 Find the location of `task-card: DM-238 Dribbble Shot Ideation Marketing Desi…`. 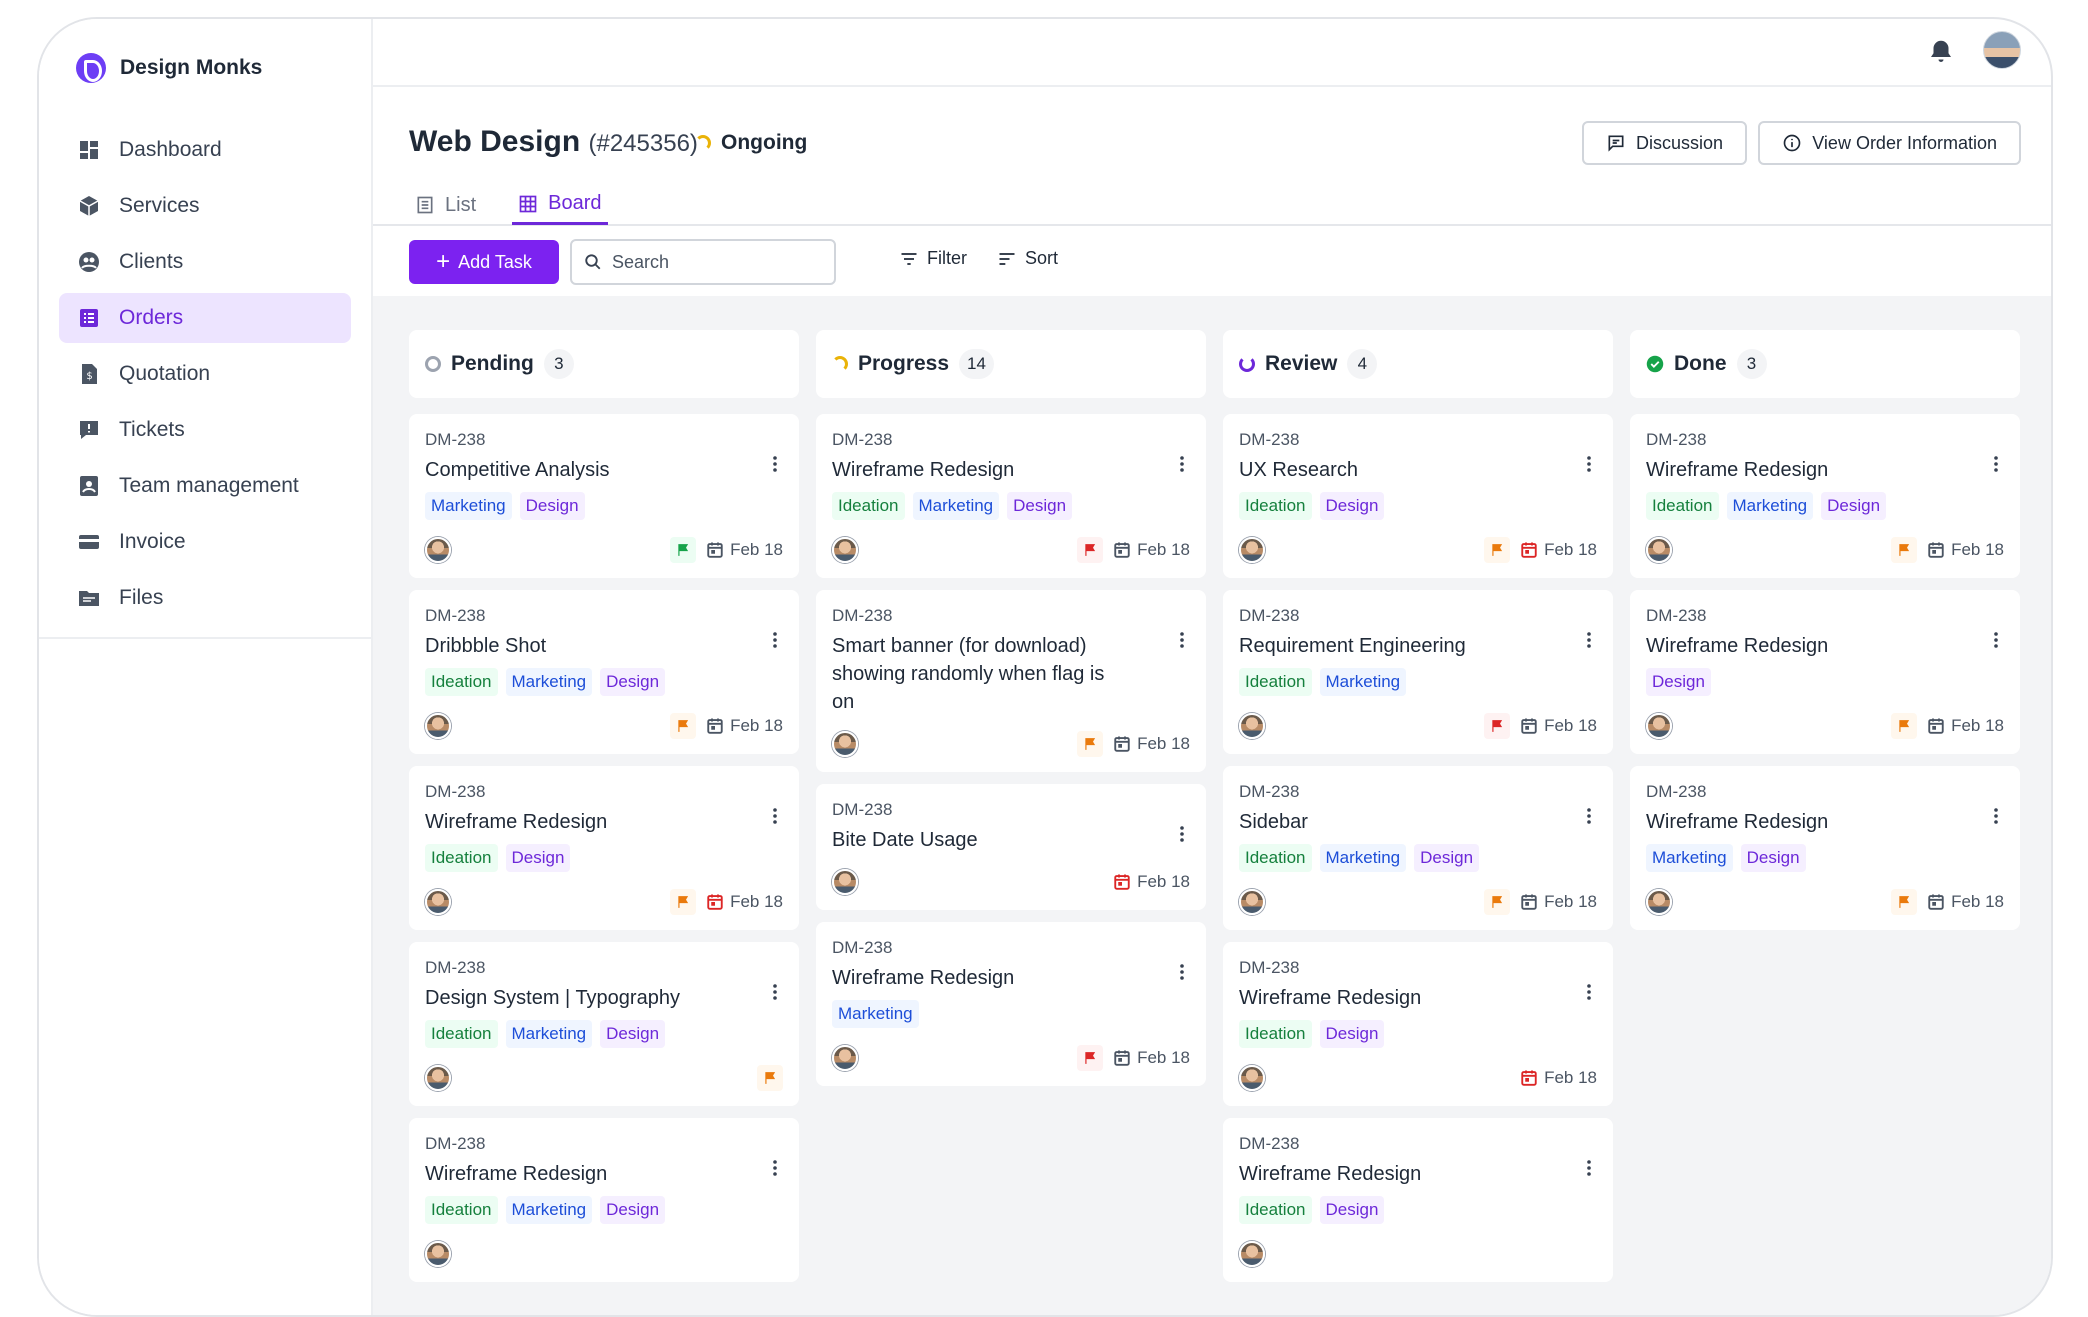

task-card: DM-238 Dribbble Shot Ideation Marketing Desi… is located at coordinates (604, 672).